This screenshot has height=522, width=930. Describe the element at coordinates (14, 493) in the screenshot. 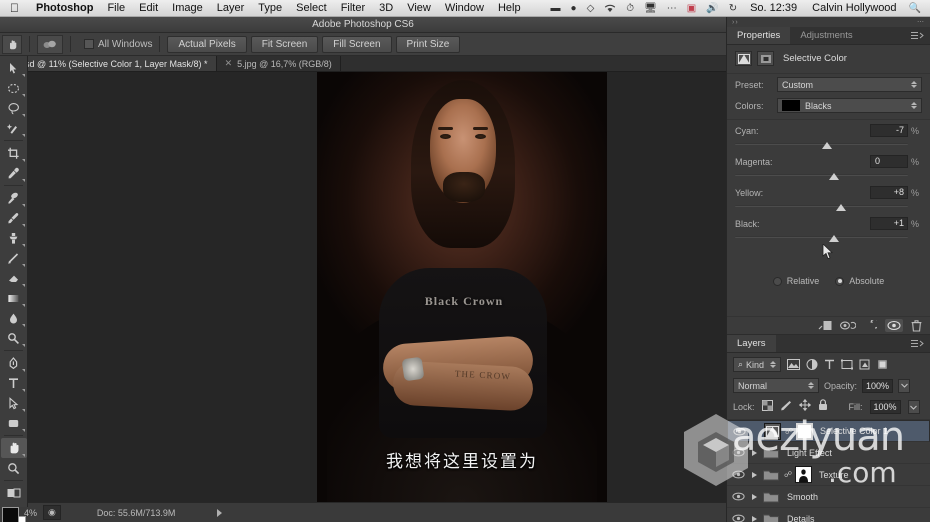

I see `edit-quick-mask-toggle` at that location.